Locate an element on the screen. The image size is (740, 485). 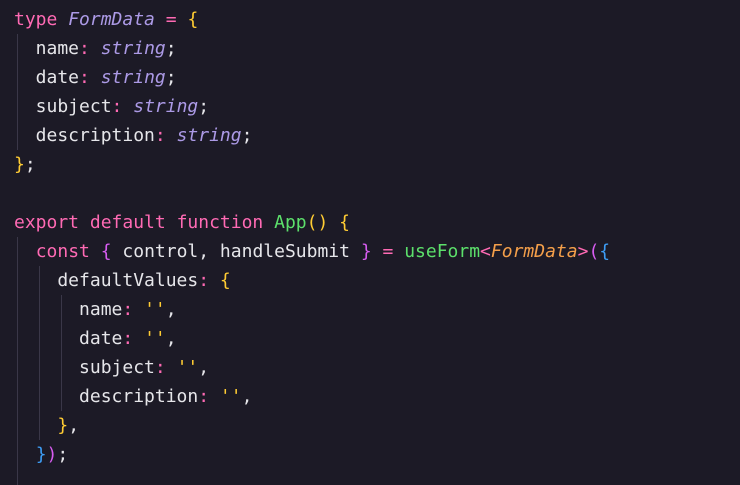
code-line: name: '', is located at coordinates (95, 309).